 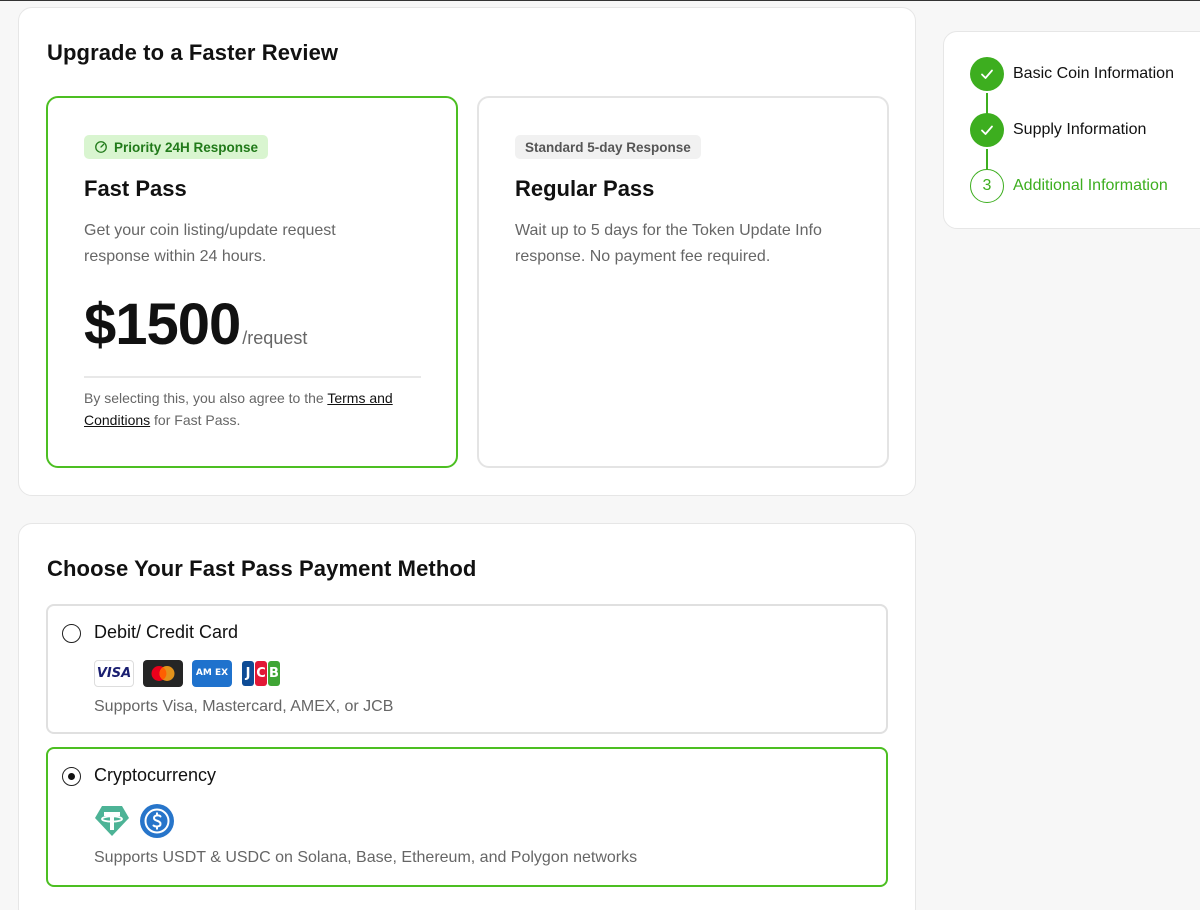 I want to click on card-radio, so click(x=71, y=633).